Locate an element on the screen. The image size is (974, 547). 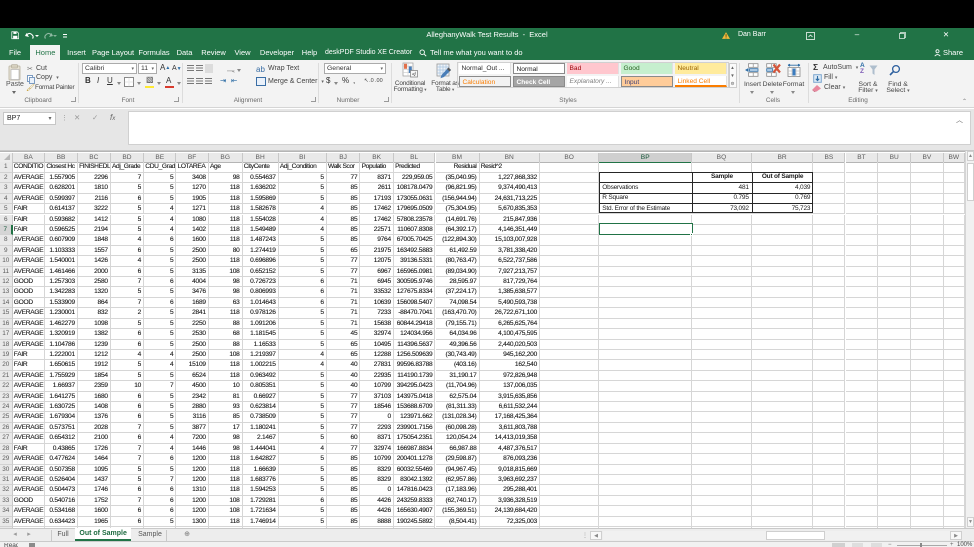
svg-text: ab is located at coordinates (260, 69).